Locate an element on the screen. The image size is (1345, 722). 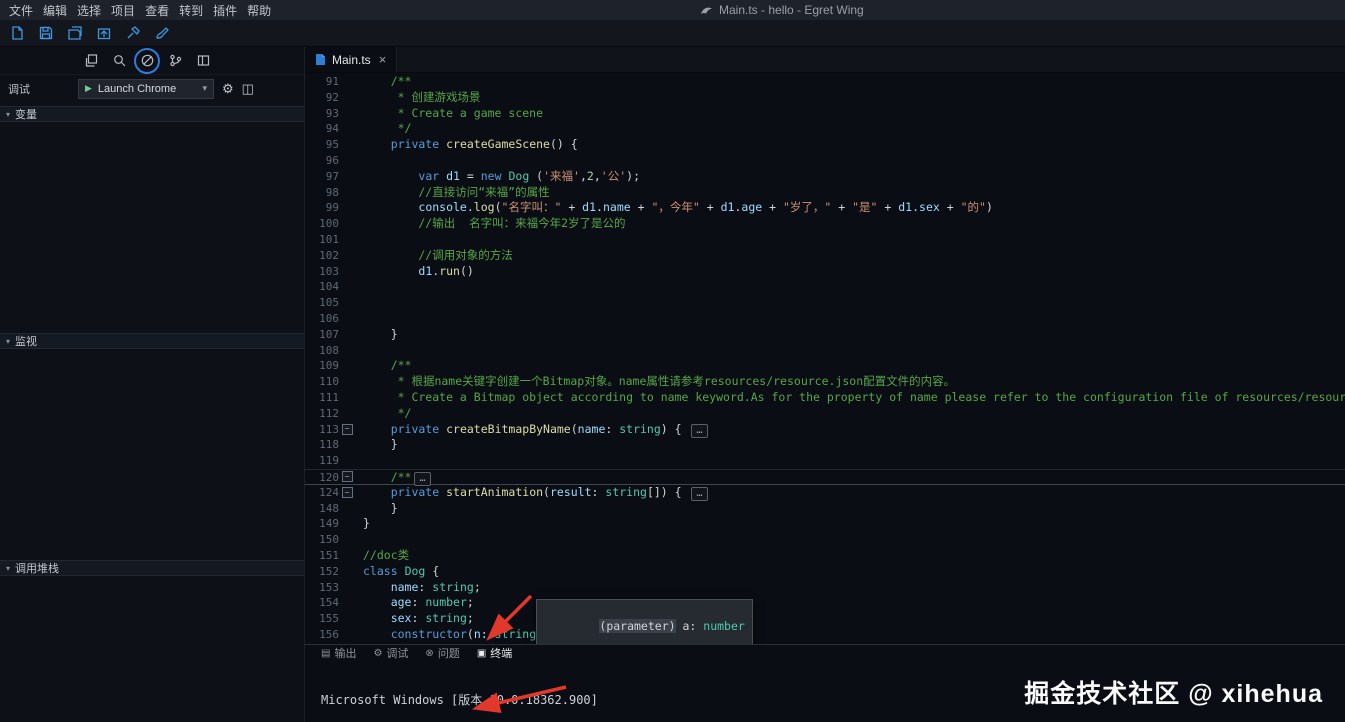
code-line: 112 */ is located at coordinates (825, 414).